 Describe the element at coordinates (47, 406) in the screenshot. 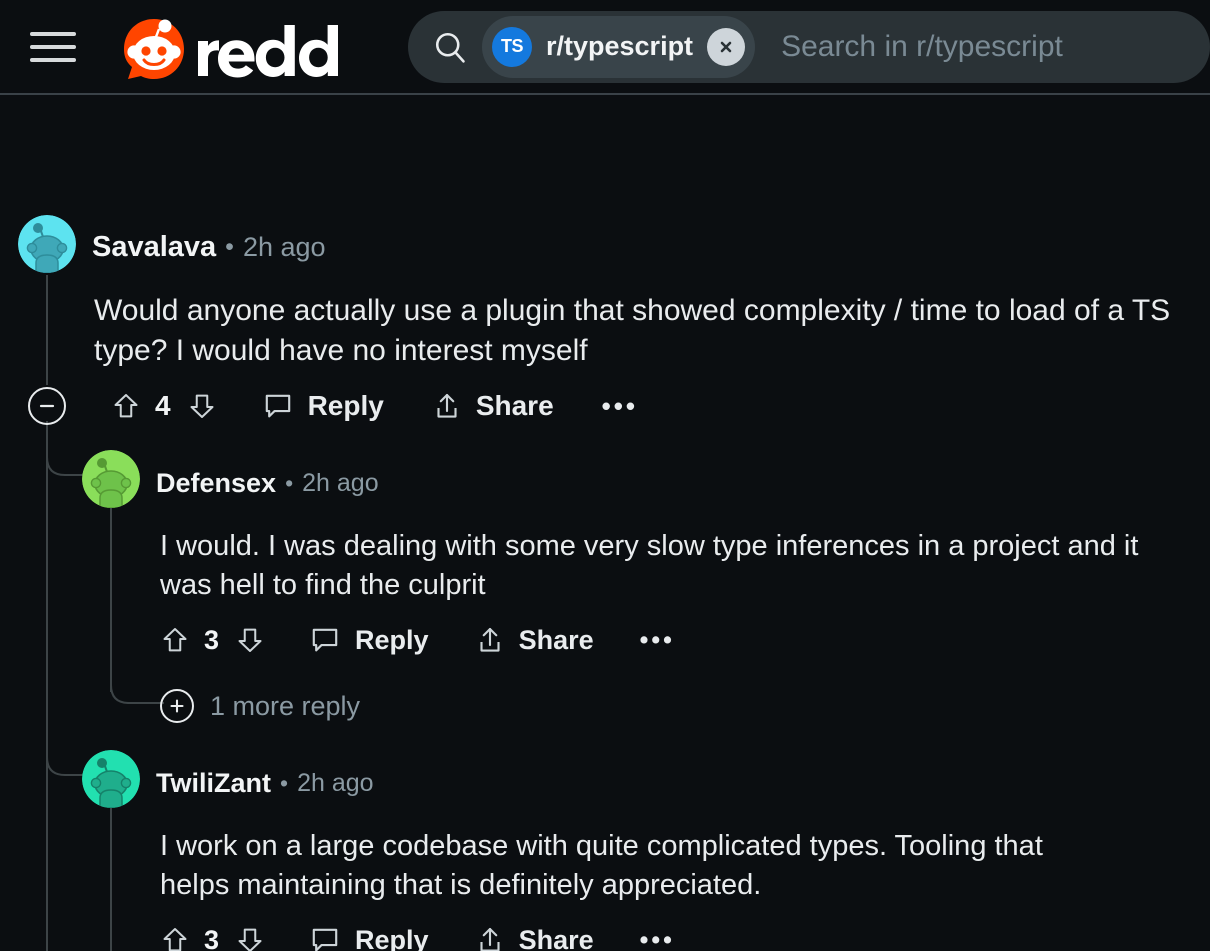

I see `collapse-minus-icon` at that location.